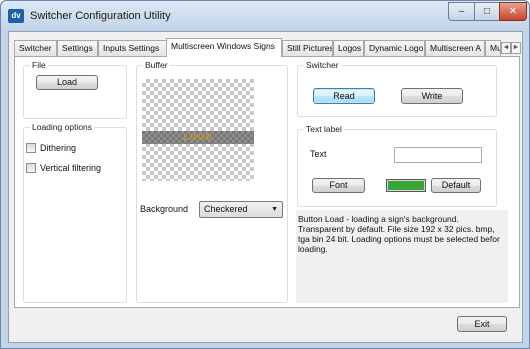 Image resolution: width=530 pixels, height=349 pixels. I want to click on file-group-label: File, so click(39, 65).